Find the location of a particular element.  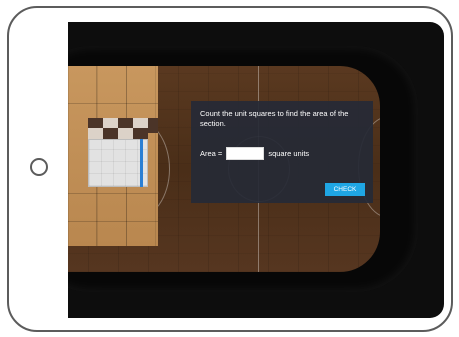

area-input is located at coordinates (245, 153).